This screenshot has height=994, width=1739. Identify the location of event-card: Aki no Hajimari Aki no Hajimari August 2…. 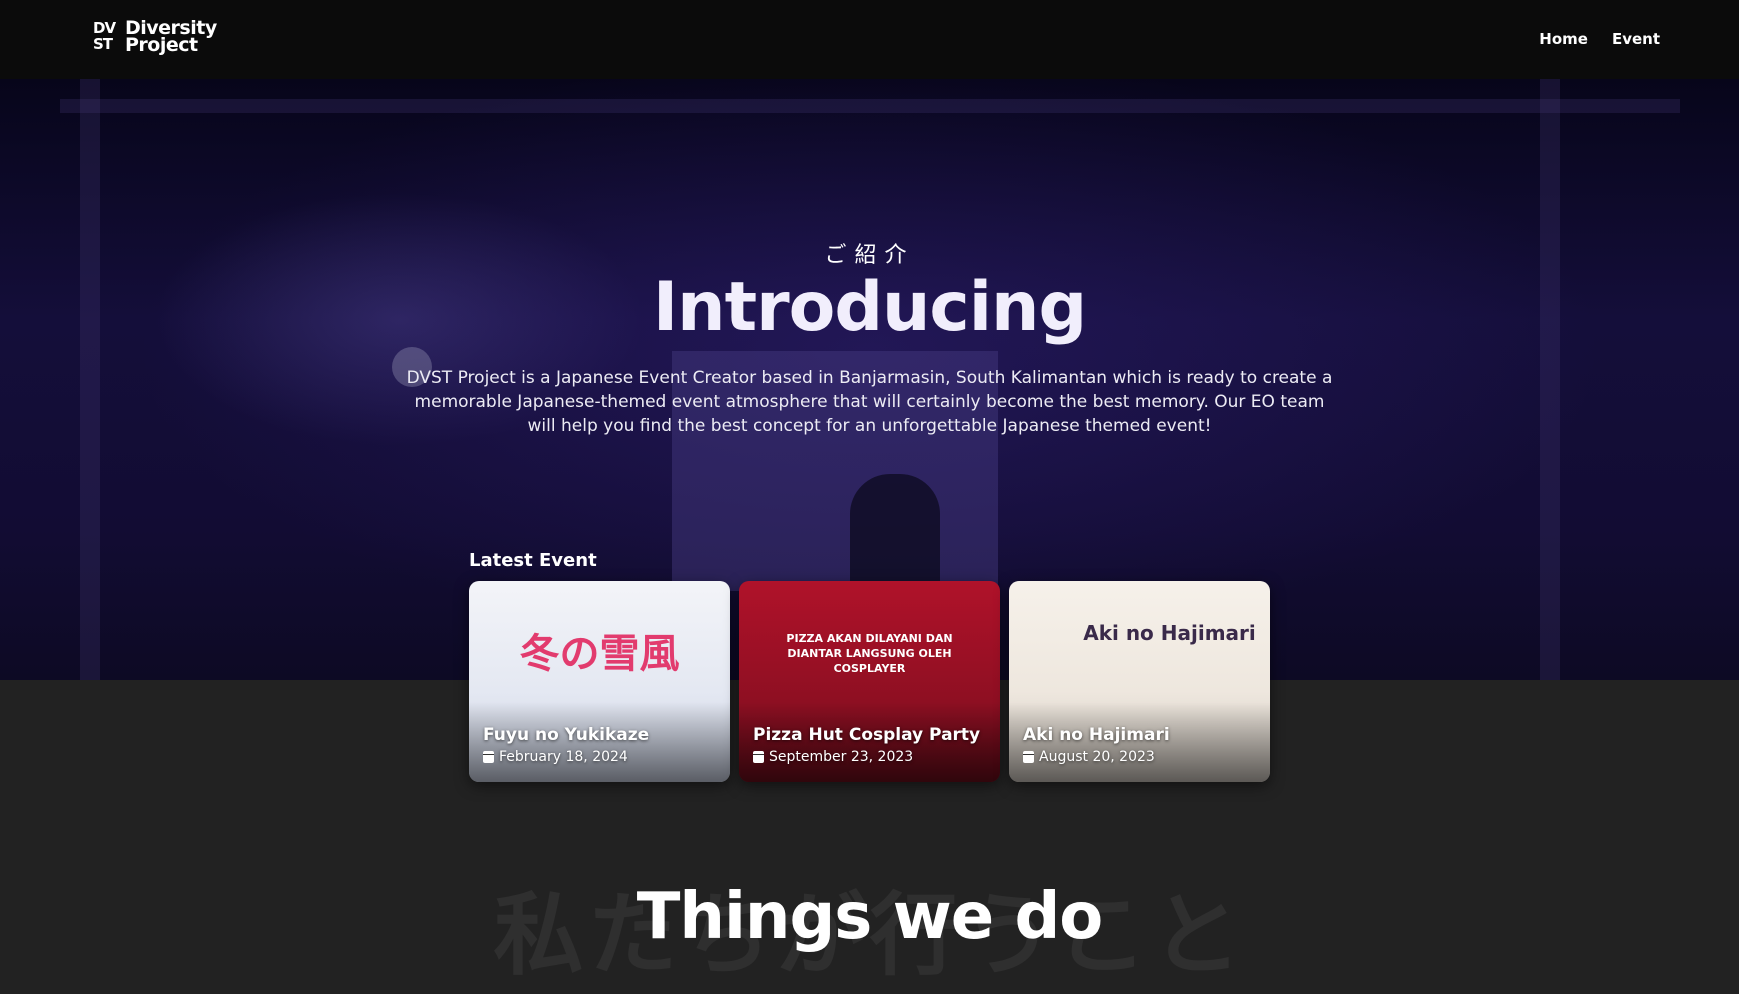
(1139, 681).